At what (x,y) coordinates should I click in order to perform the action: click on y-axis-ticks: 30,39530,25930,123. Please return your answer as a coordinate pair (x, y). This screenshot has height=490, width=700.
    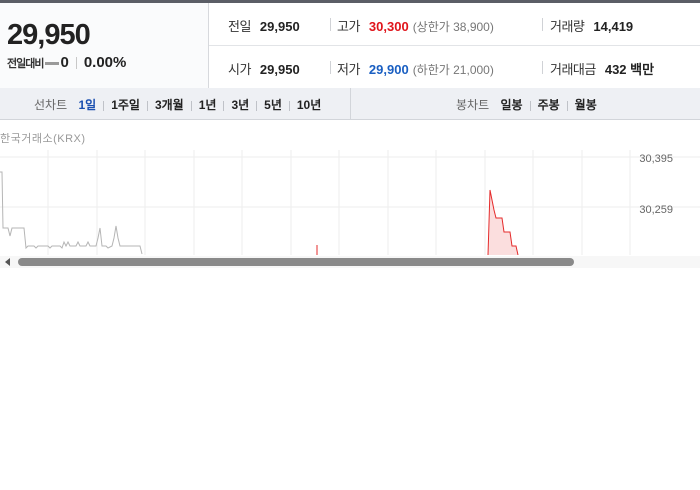
    Looking at the image, I should click on (656, 184).